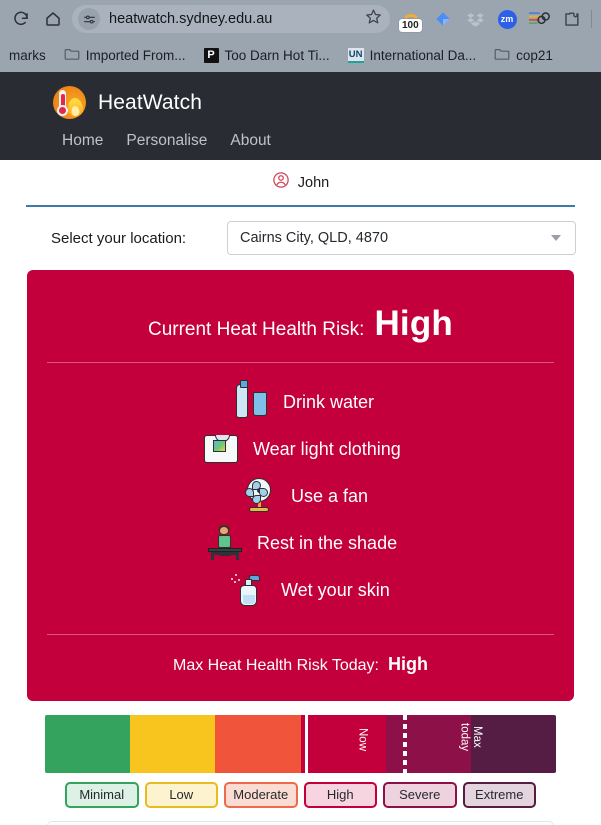  Describe the element at coordinates (88, 744) in the screenshot. I see `scale-segment-minimal` at that location.